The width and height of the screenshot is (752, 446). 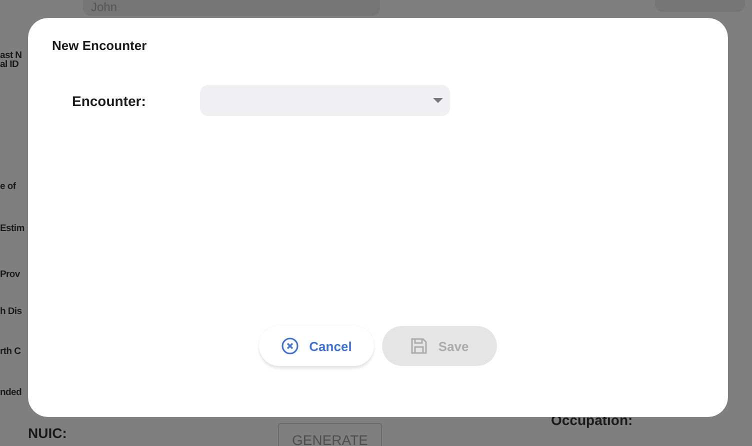 I want to click on field-label: nded, so click(x=11, y=392).